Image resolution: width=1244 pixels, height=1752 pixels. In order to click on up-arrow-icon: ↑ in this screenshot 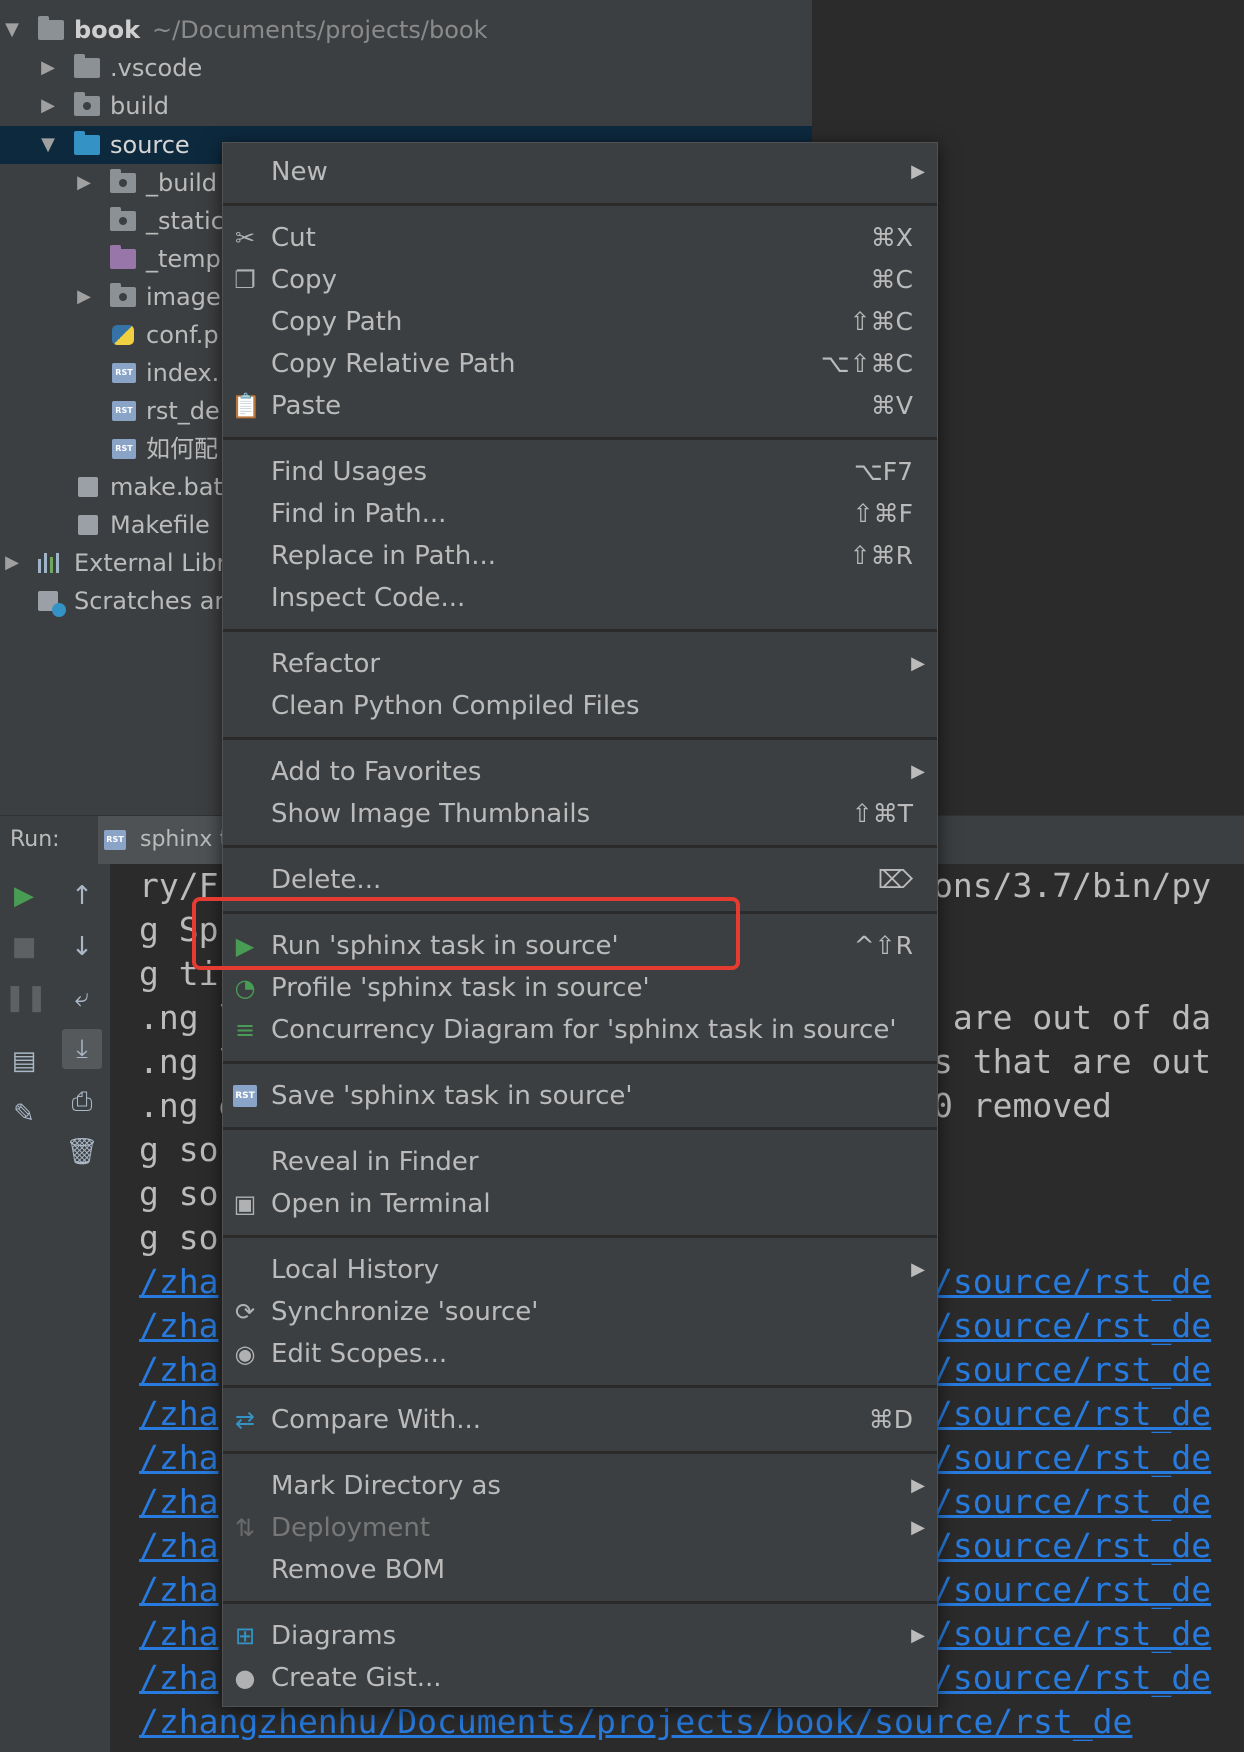, I will do `click(82, 896)`.